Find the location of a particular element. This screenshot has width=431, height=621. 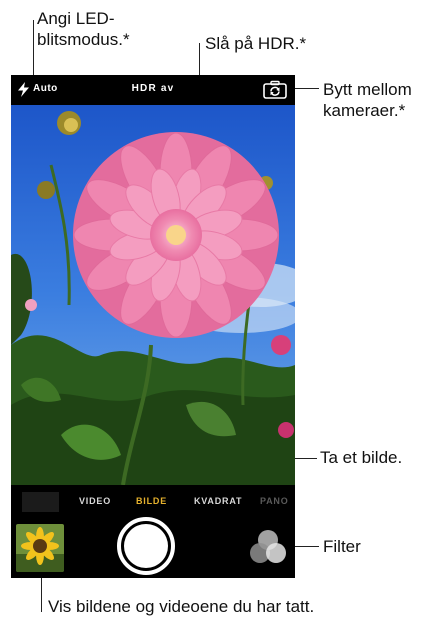

callout-flash-line1: Angi LED- is located at coordinates (76, 18).